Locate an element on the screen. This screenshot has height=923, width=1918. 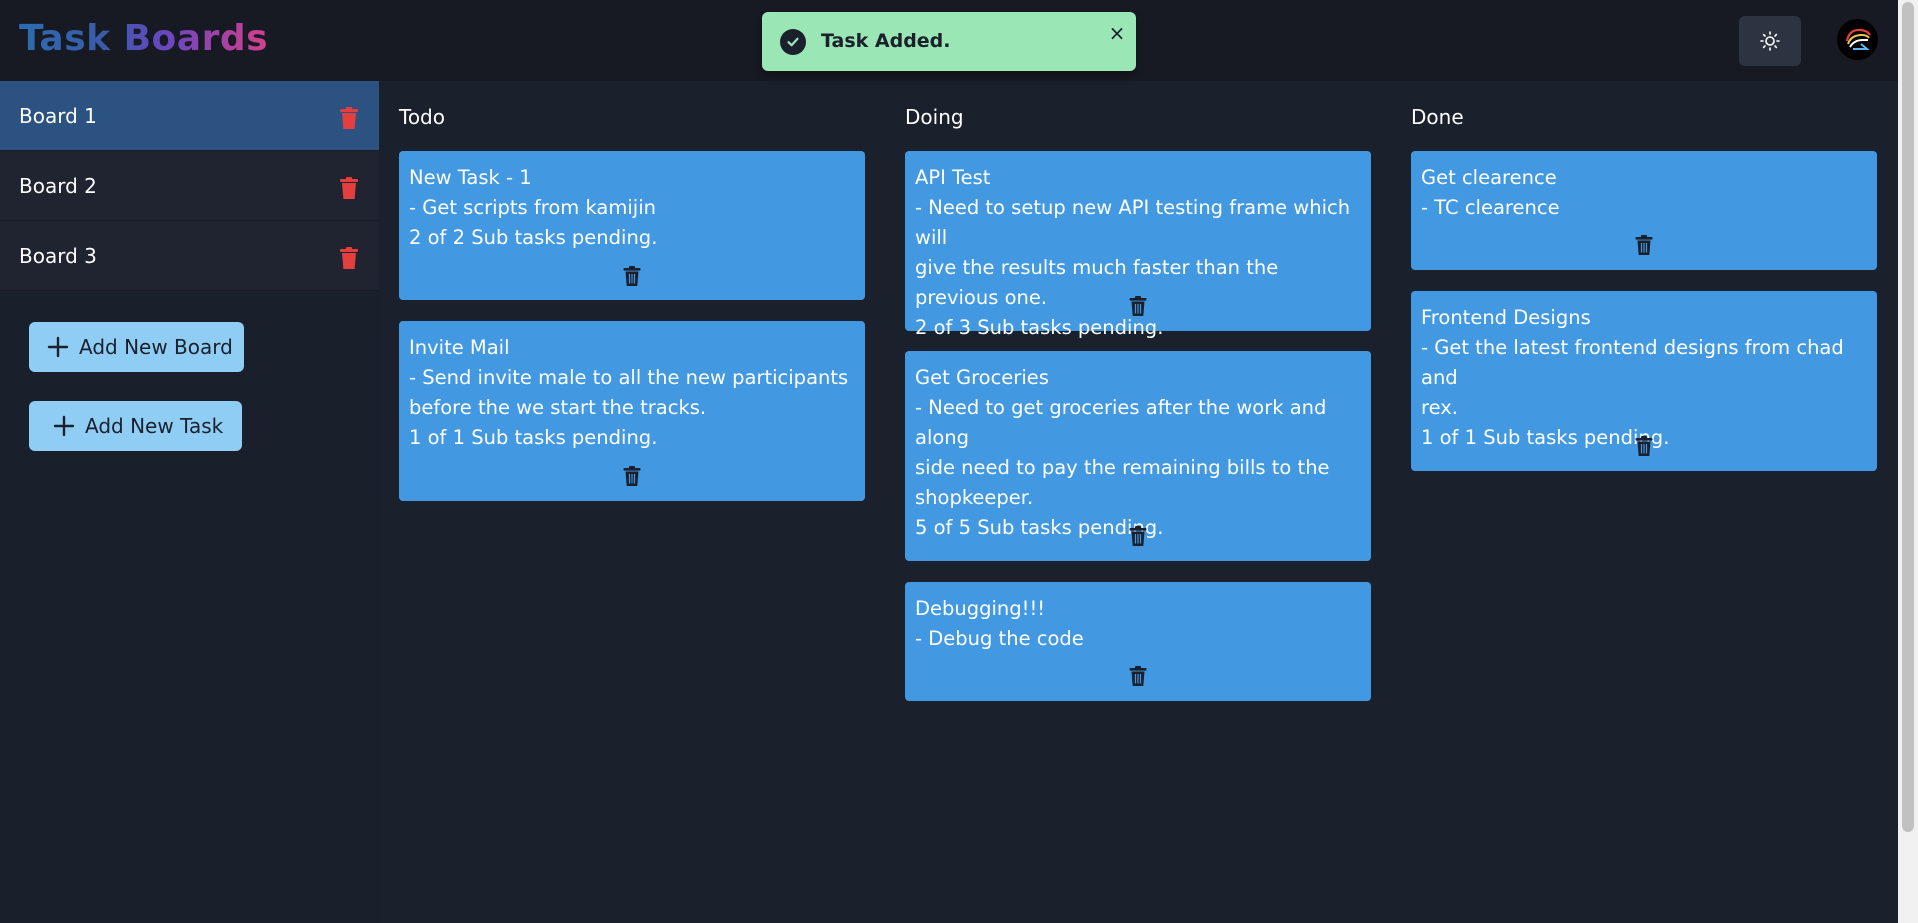
task-description: - Debug the code is located at coordinates (999, 638).